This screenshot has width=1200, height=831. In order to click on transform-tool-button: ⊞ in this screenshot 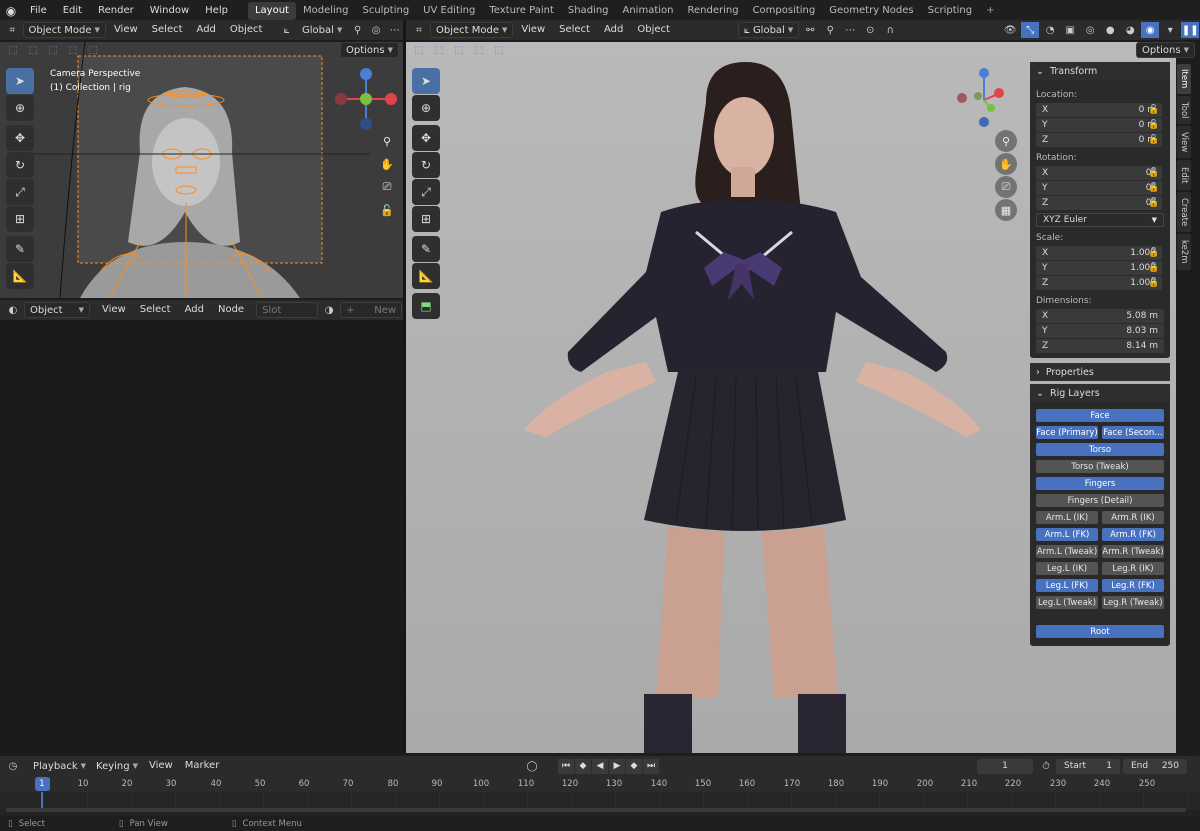, I will do `click(20, 219)`.